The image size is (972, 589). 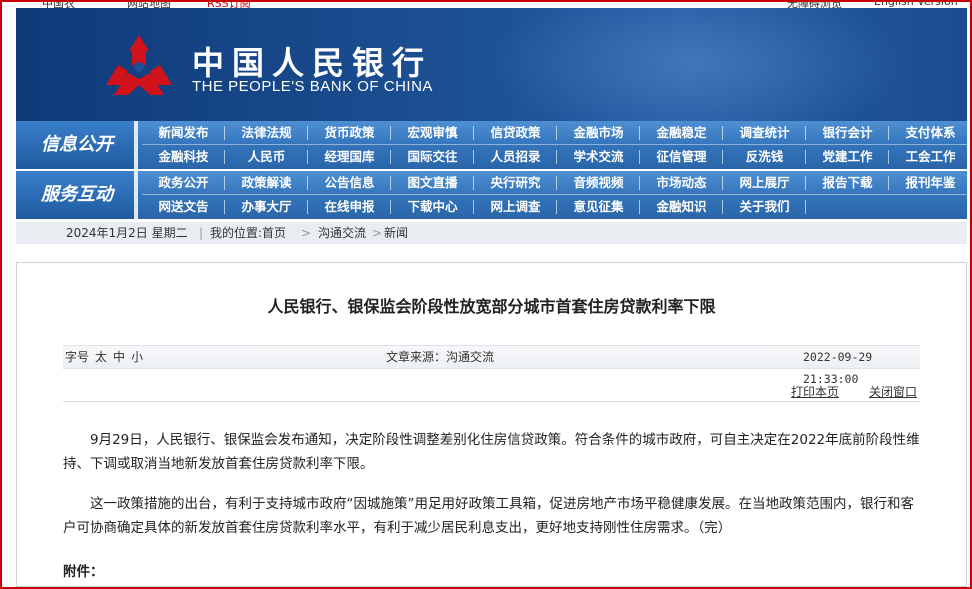 What do you see at coordinates (764, 133) in the screenshot?
I see `nav-item: 调查统计` at bounding box center [764, 133].